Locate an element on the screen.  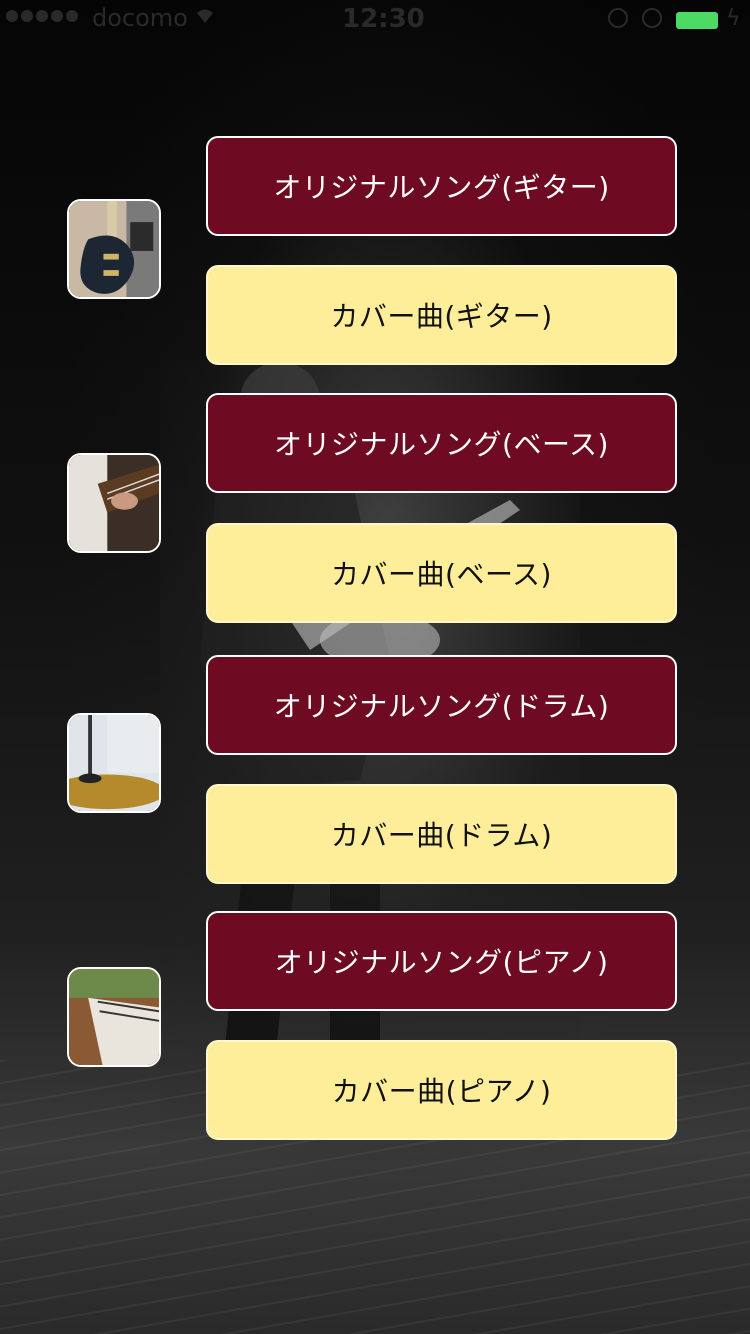
alarm-icon is located at coordinates (652, 18).